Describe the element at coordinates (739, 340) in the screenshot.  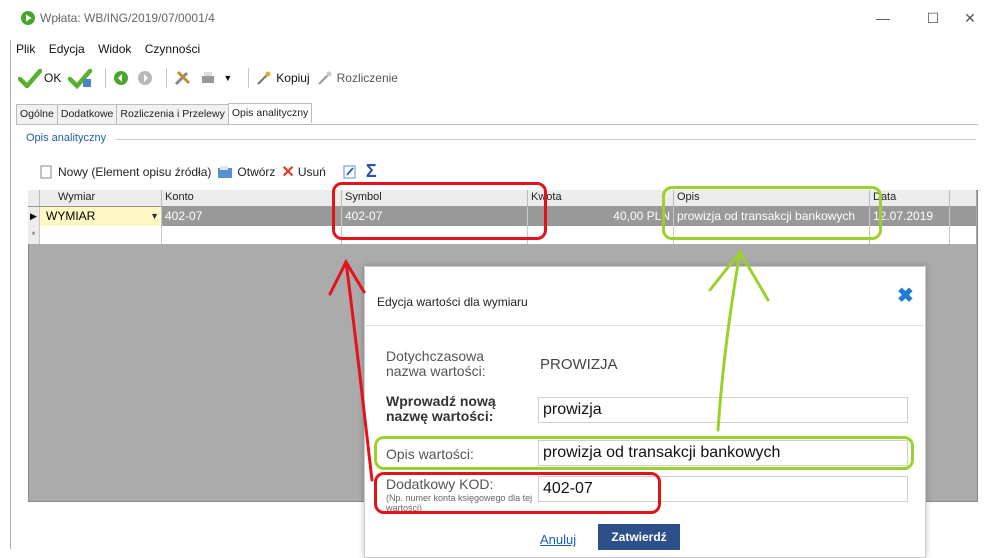
I see `green-arrow` at that location.